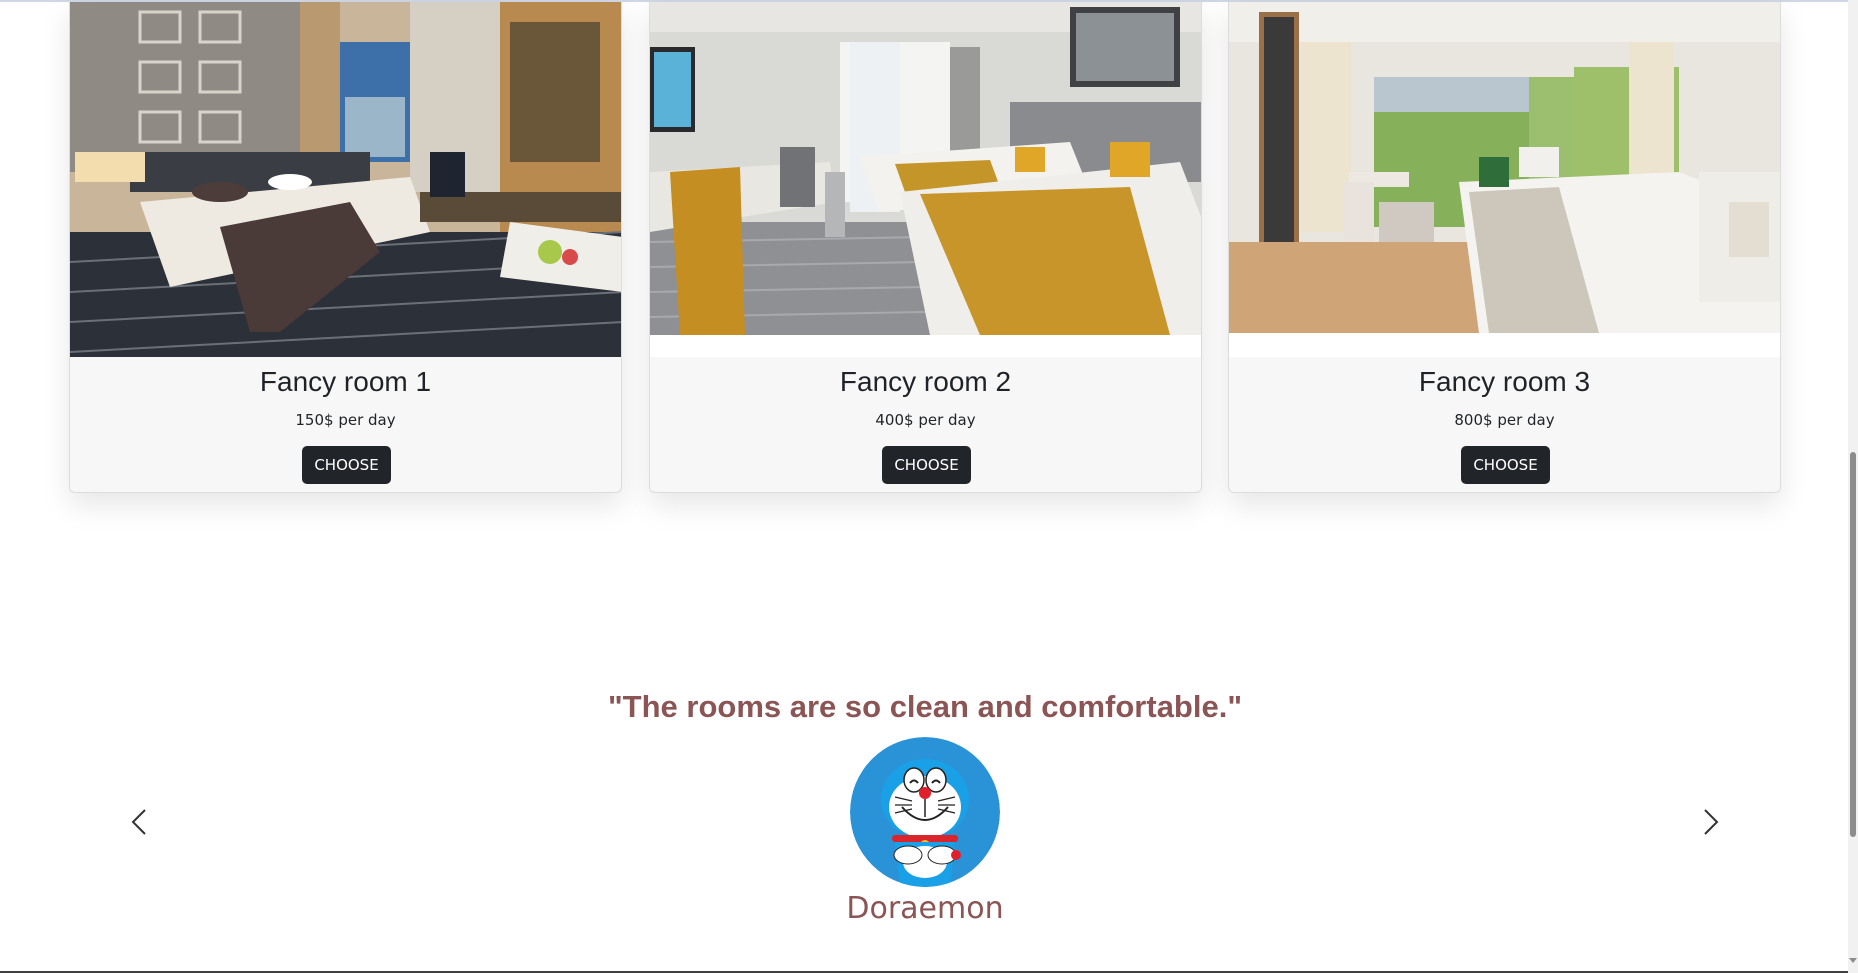  I want to click on chevron-left-icon, so click(138, 822).